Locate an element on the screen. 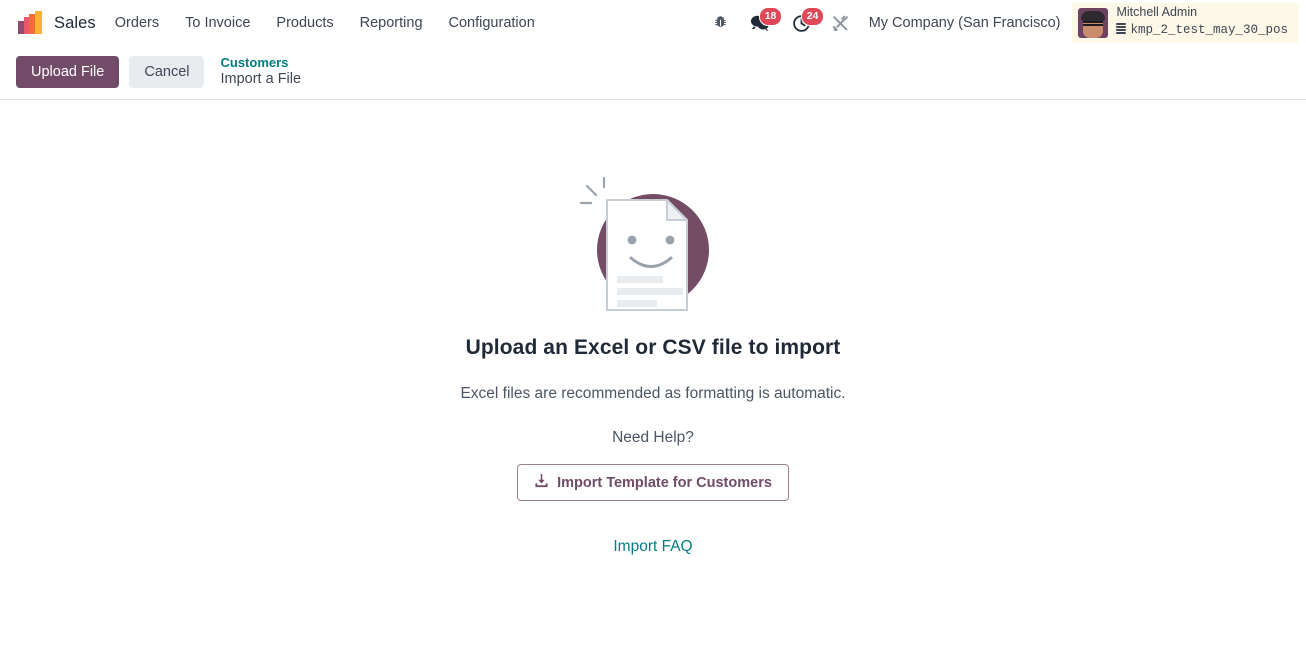 This screenshot has width=1306, height=660. tools-icon is located at coordinates (841, 23).